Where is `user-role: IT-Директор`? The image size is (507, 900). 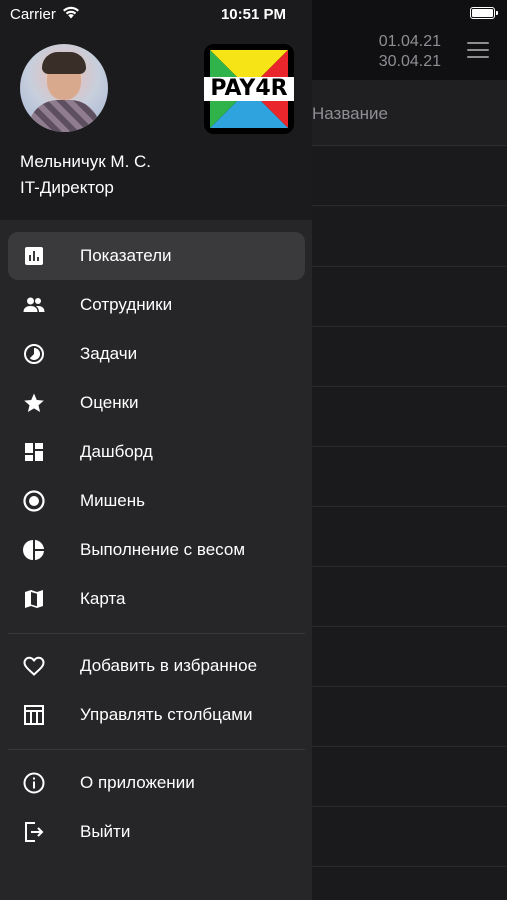
user-role: IT-Директор is located at coordinates (67, 187).